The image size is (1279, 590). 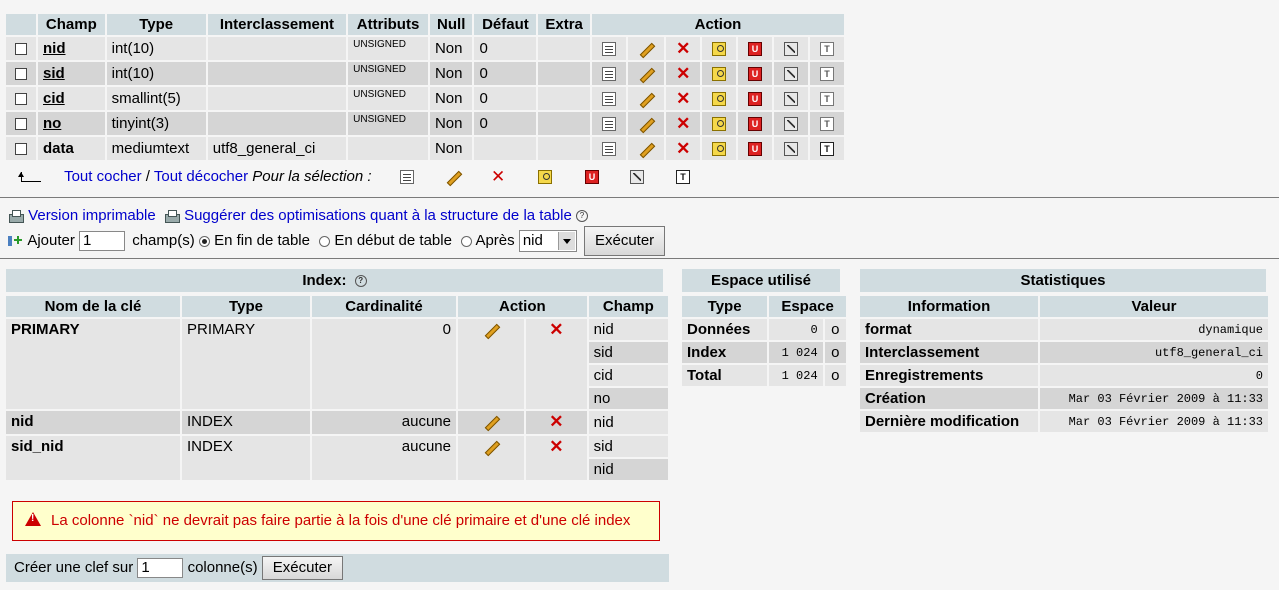 I want to click on index-cardinality: aucune, so click(x=384, y=422).